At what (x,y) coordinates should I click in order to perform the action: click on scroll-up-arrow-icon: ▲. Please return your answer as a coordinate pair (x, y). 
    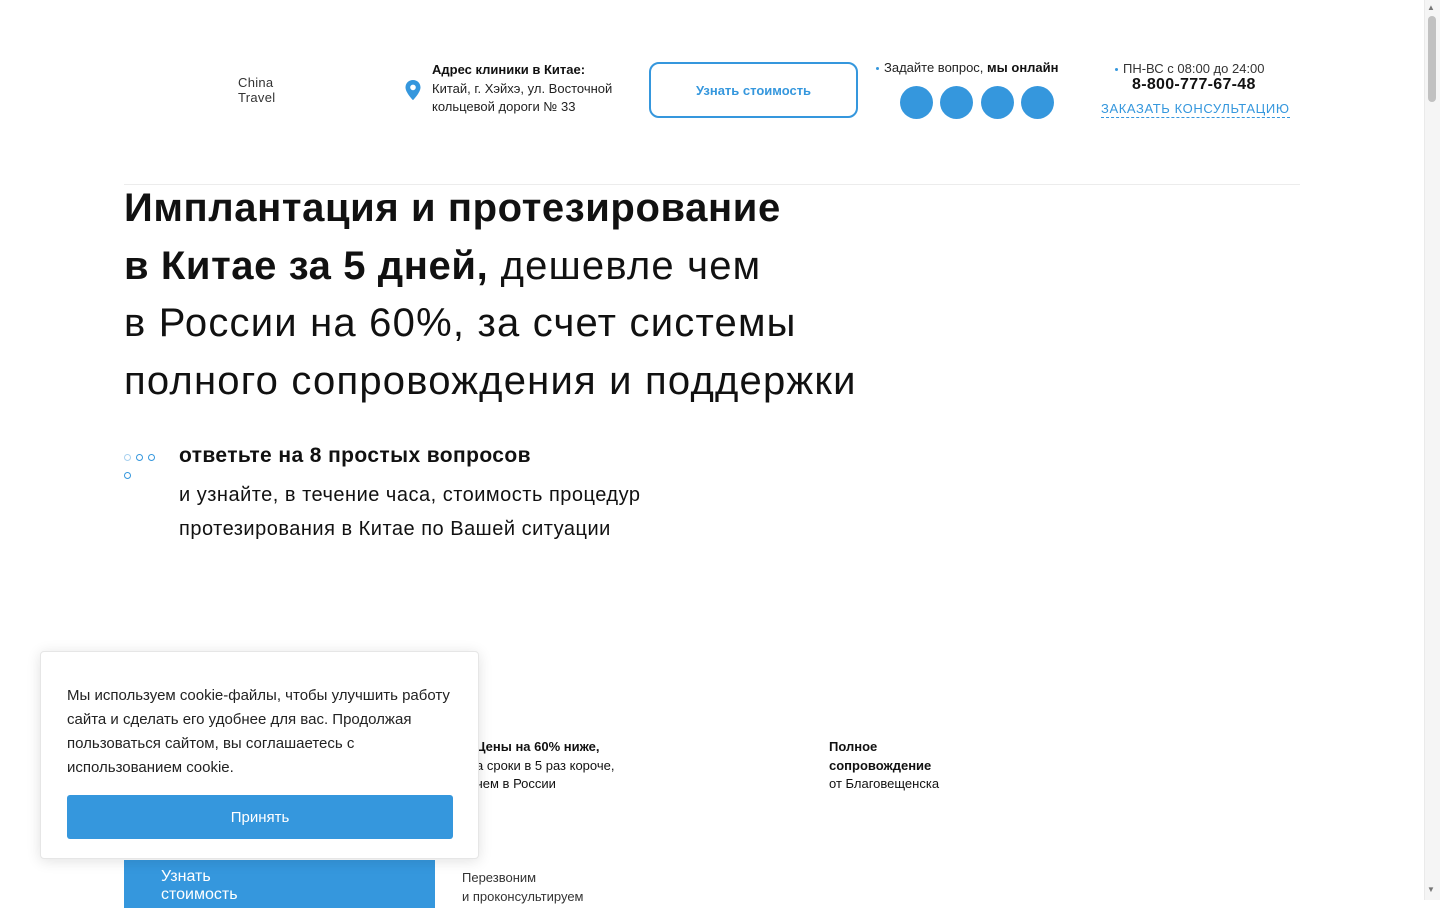
    Looking at the image, I should click on (1431, 7).